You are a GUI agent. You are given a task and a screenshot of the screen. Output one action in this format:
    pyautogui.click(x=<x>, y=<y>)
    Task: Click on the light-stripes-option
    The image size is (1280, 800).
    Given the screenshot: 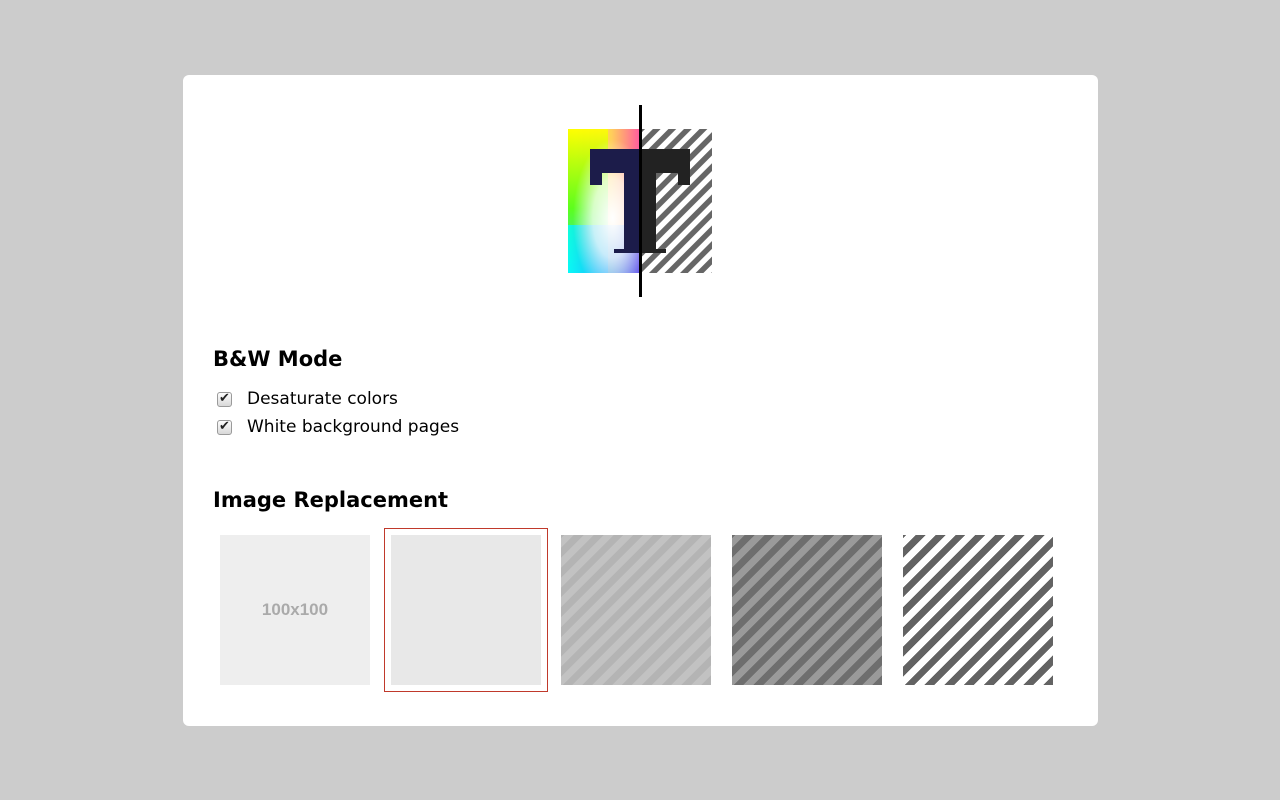 What is the action you would take?
    pyautogui.click(x=636, y=610)
    